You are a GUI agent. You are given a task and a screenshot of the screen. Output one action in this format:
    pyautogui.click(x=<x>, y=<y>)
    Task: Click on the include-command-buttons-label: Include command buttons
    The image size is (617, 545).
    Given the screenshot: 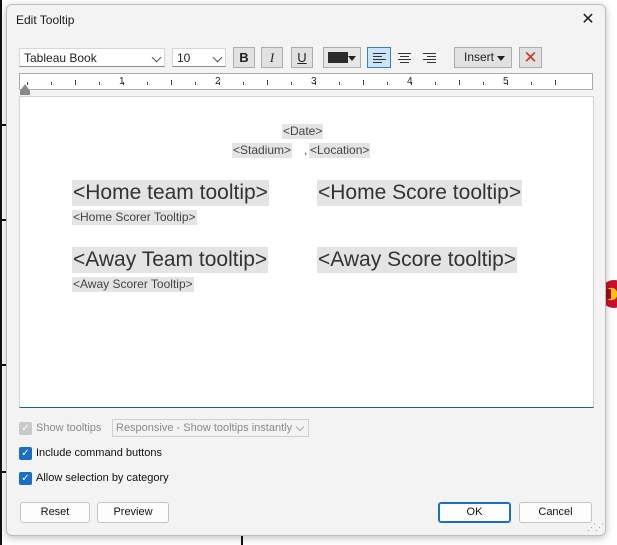 What is the action you would take?
    pyautogui.click(x=99, y=453)
    